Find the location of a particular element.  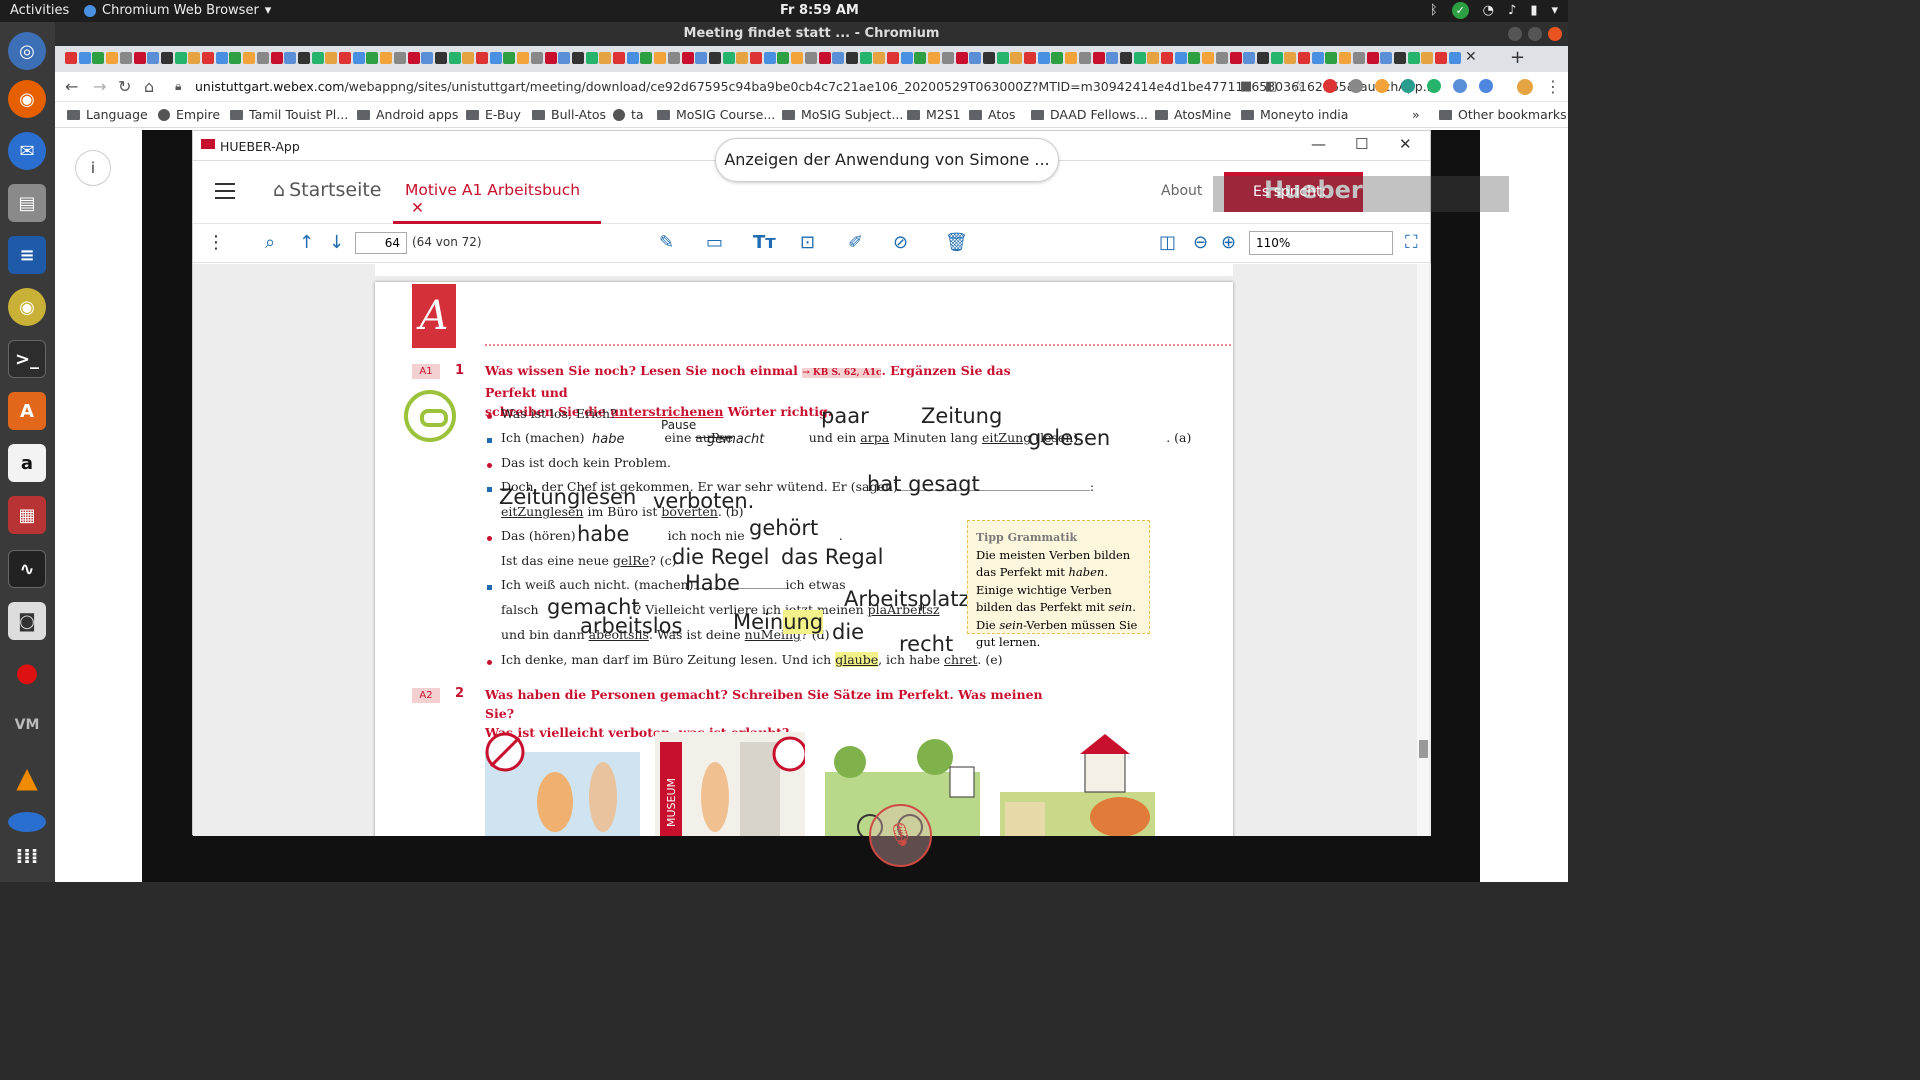

menu-icon: ⋮ is located at coordinates (1553, 86).